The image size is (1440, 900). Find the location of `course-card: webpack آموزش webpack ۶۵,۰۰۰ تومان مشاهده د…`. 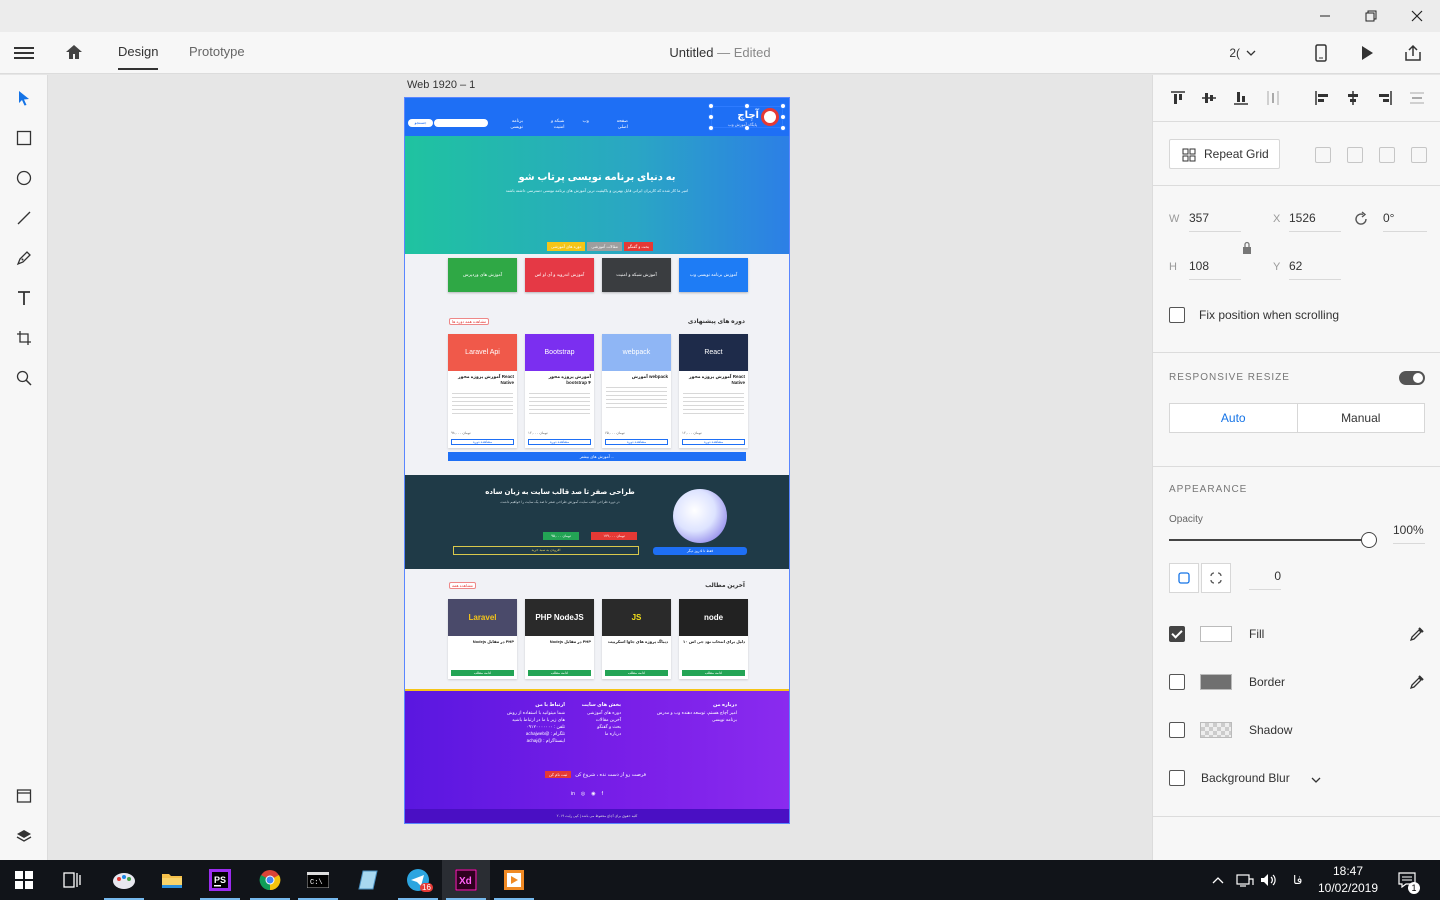

course-card: webpack آموزش webpack ۶۵,۰۰۰ تومان مشاهده د… is located at coordinates (636, 391).